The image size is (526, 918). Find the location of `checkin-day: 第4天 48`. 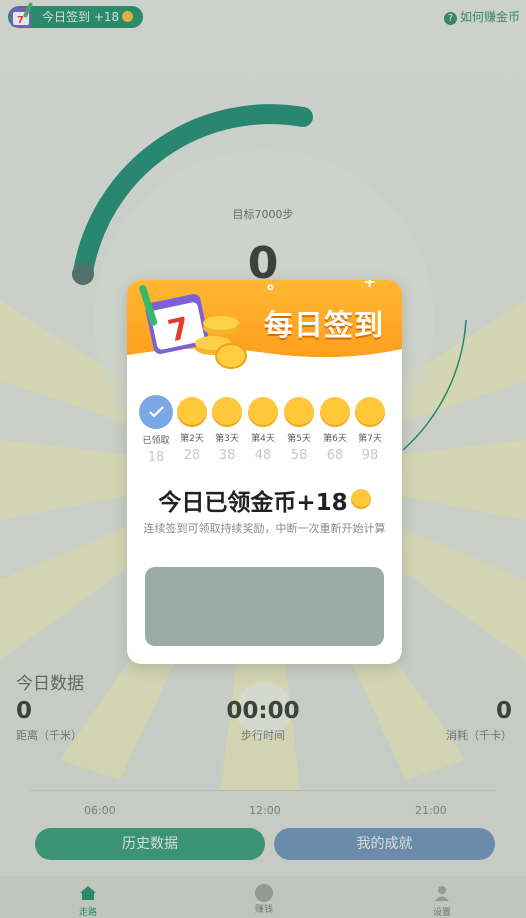

checkin-day: 第4天 48 is located at coordinates (263, 428).